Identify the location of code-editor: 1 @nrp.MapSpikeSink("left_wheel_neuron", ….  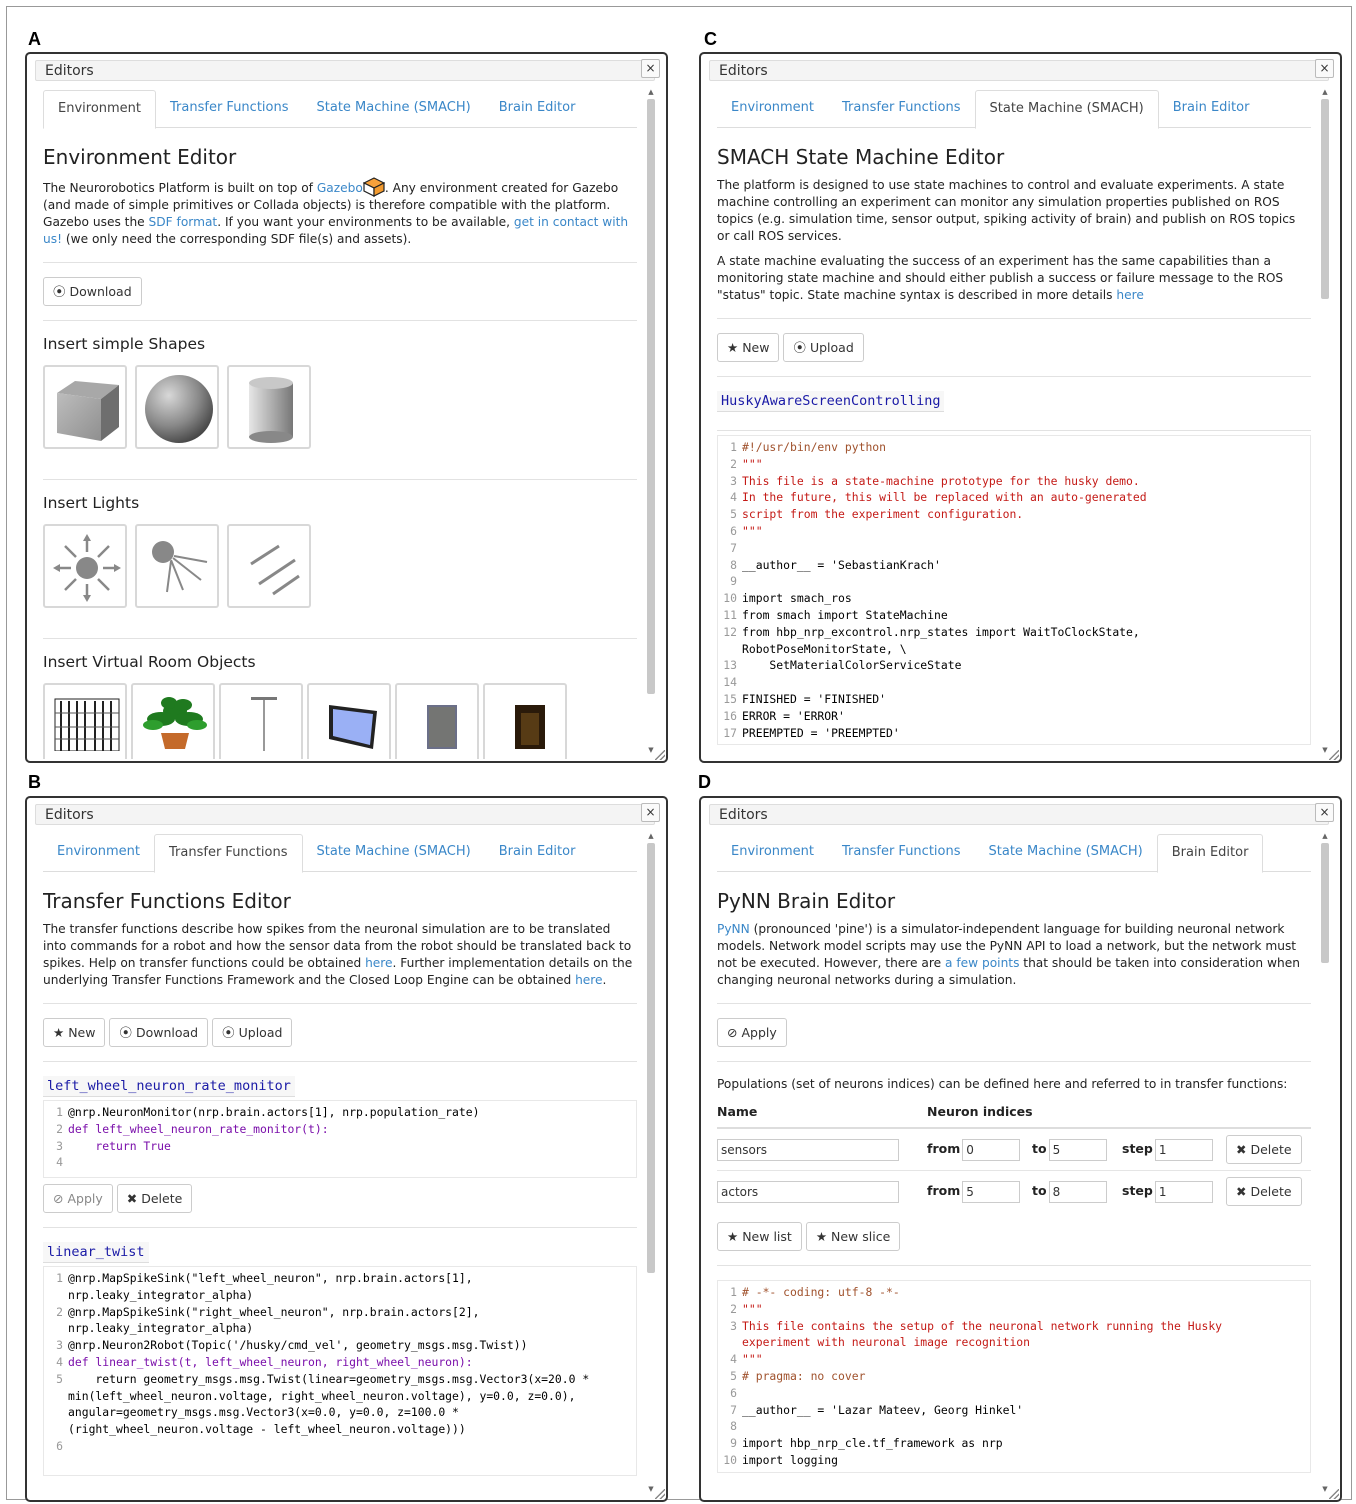
(340, 1371).